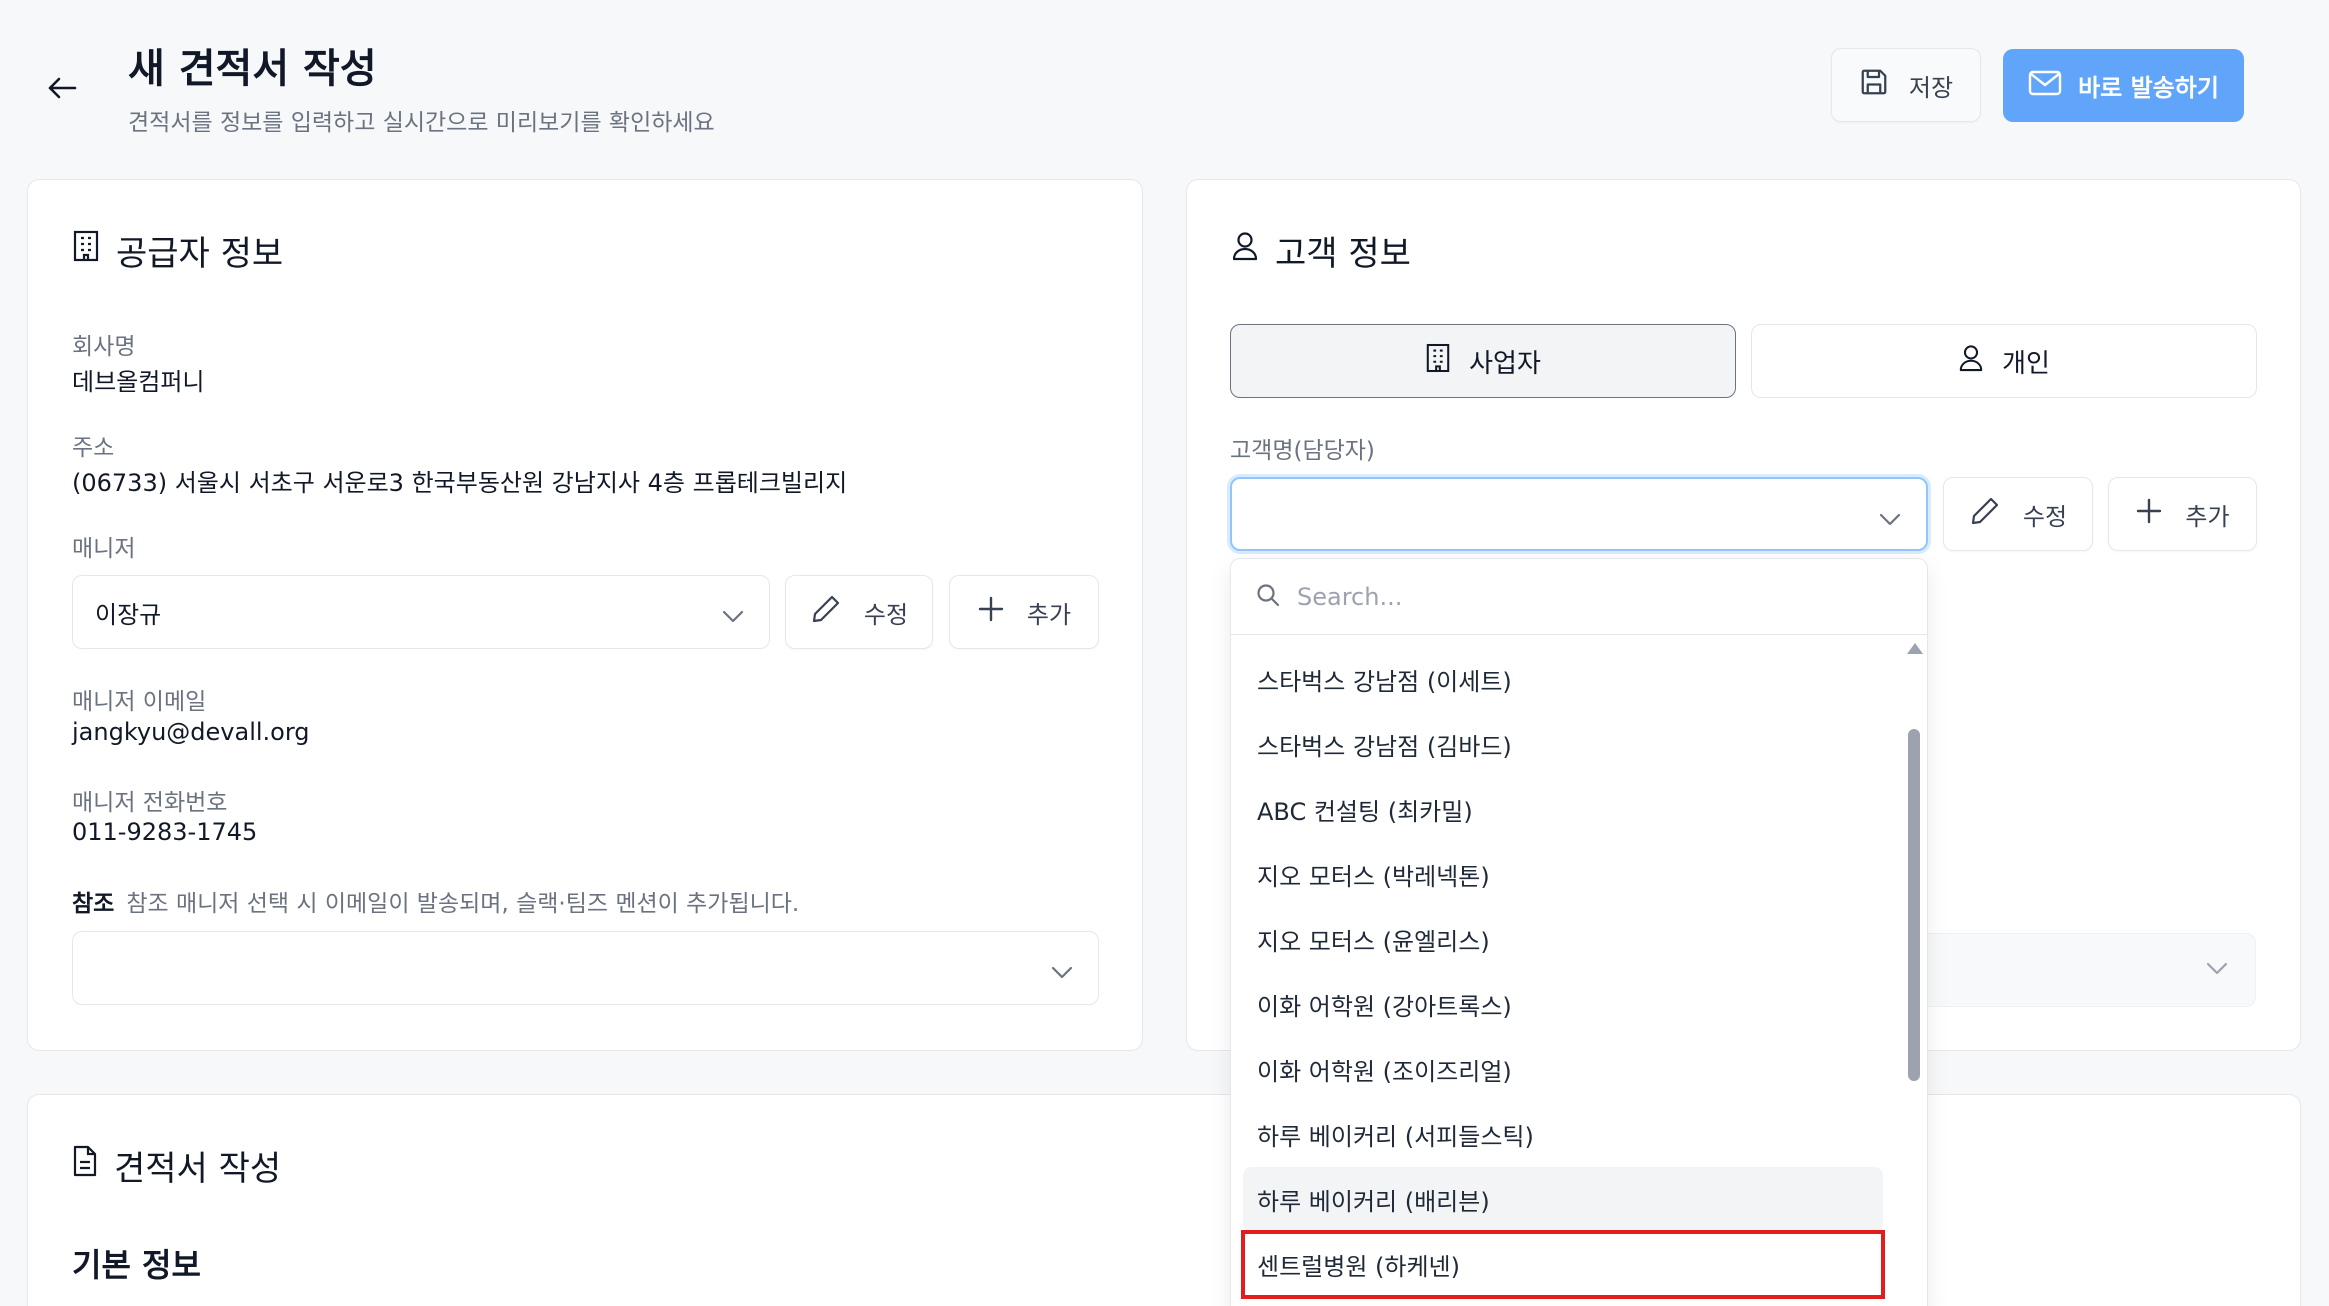  I want to click on dropdown-scrollbar, so click(1914, 974).